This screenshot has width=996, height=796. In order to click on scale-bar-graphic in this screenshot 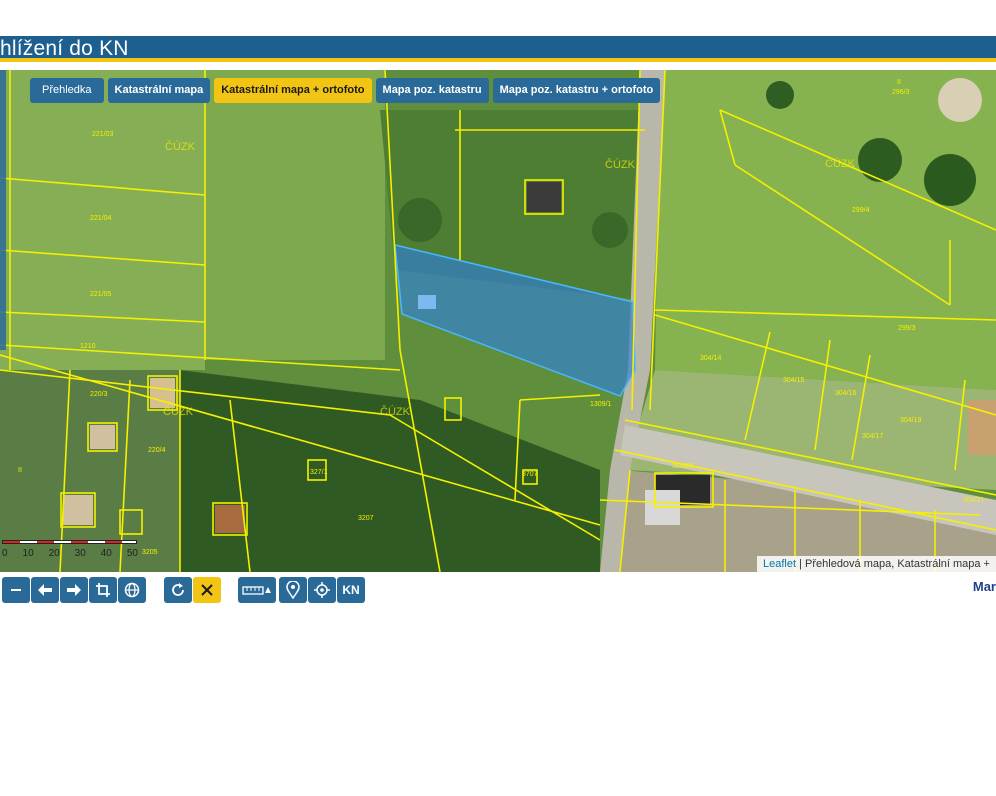, I will do `click(69, 542)`.